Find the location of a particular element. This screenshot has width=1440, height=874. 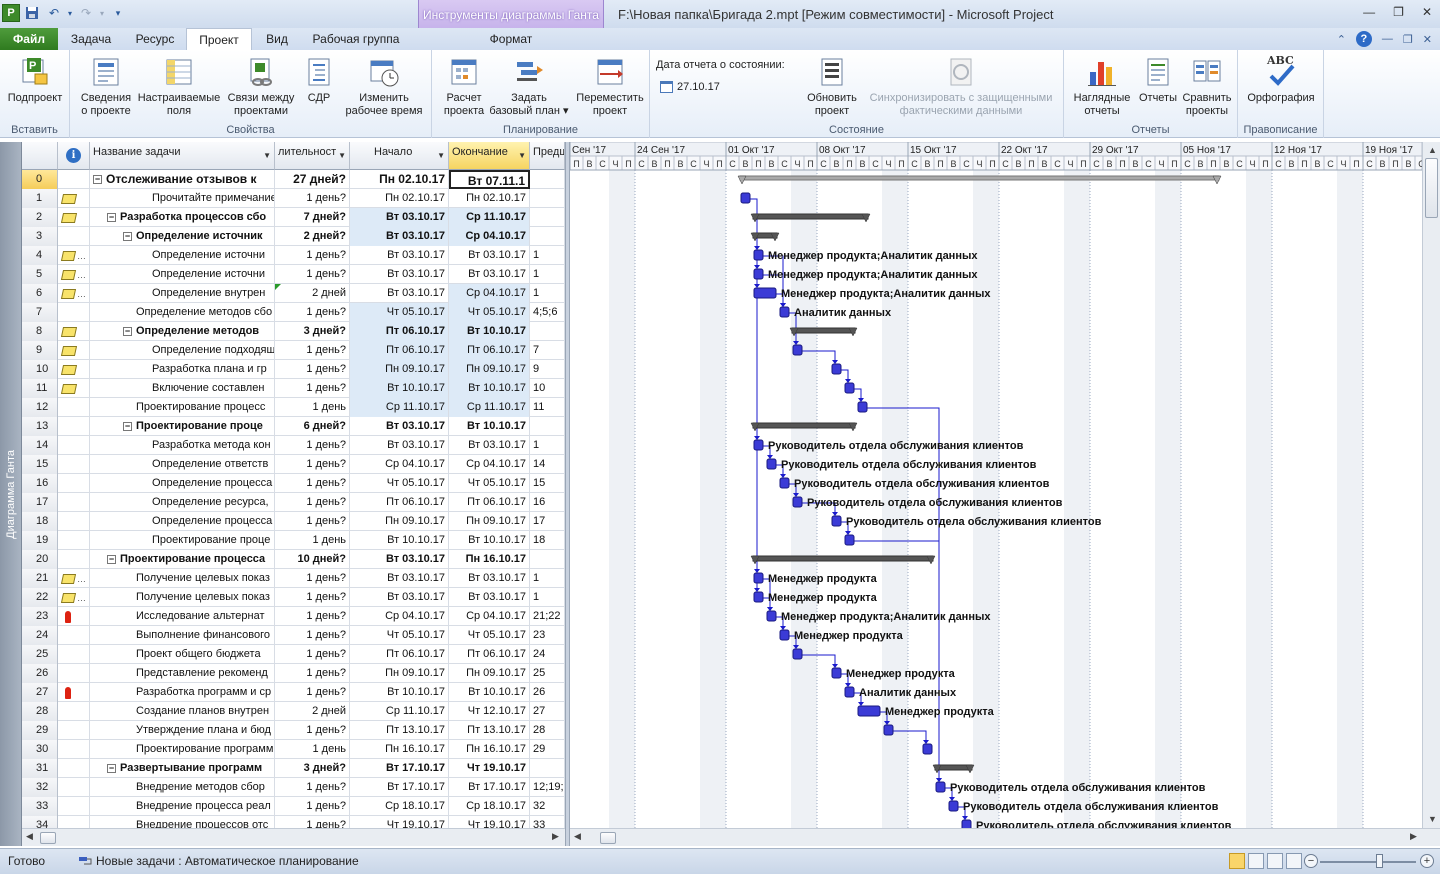

customize-qat-icon: ▾ is located at coordinates (118, 13).